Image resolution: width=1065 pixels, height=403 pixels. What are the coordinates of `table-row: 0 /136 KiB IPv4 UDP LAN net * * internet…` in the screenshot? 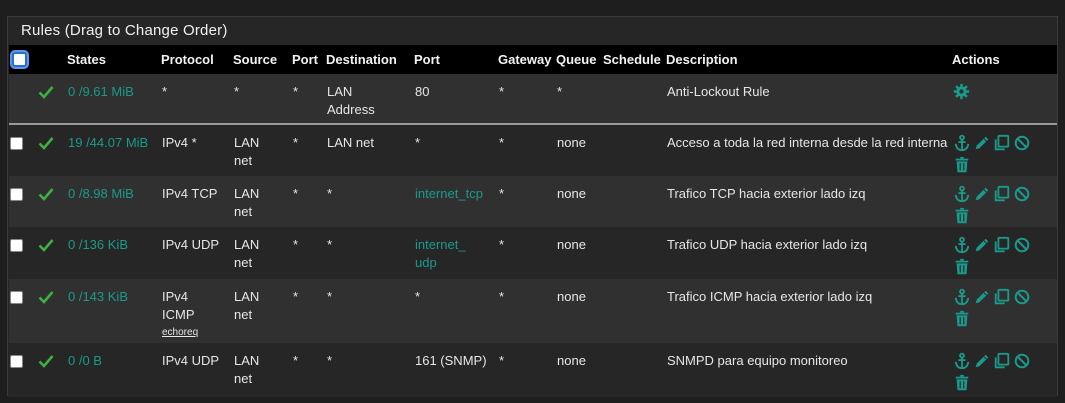 It's located at (533, 253).